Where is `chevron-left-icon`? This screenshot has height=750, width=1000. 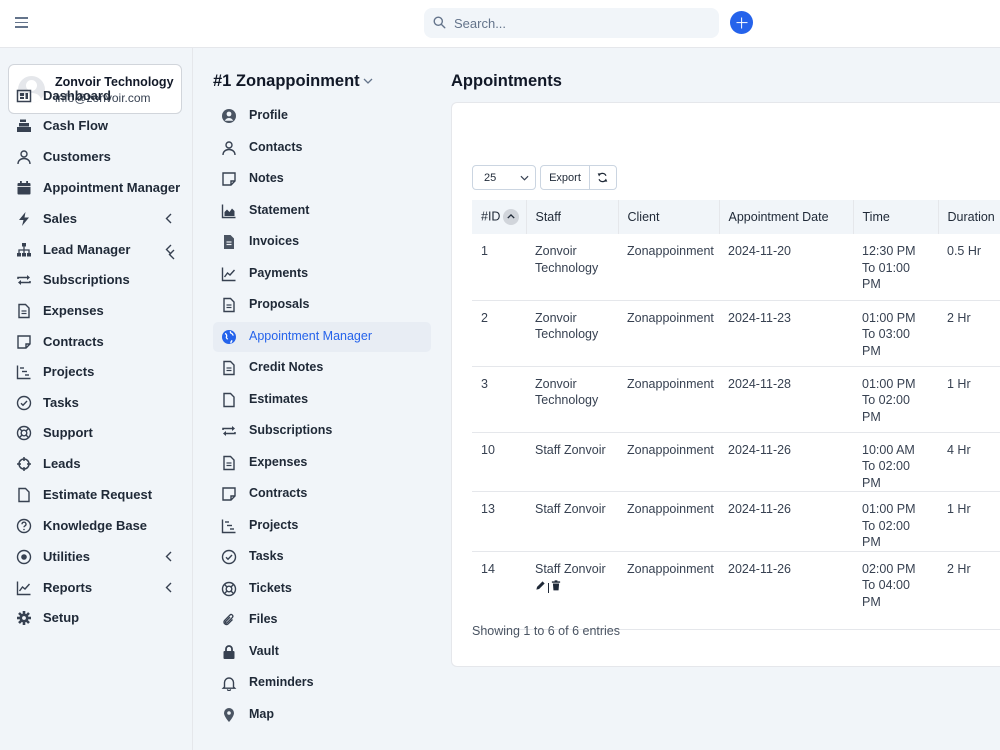 chevron-left-icon is located at coordinates (171, 254).